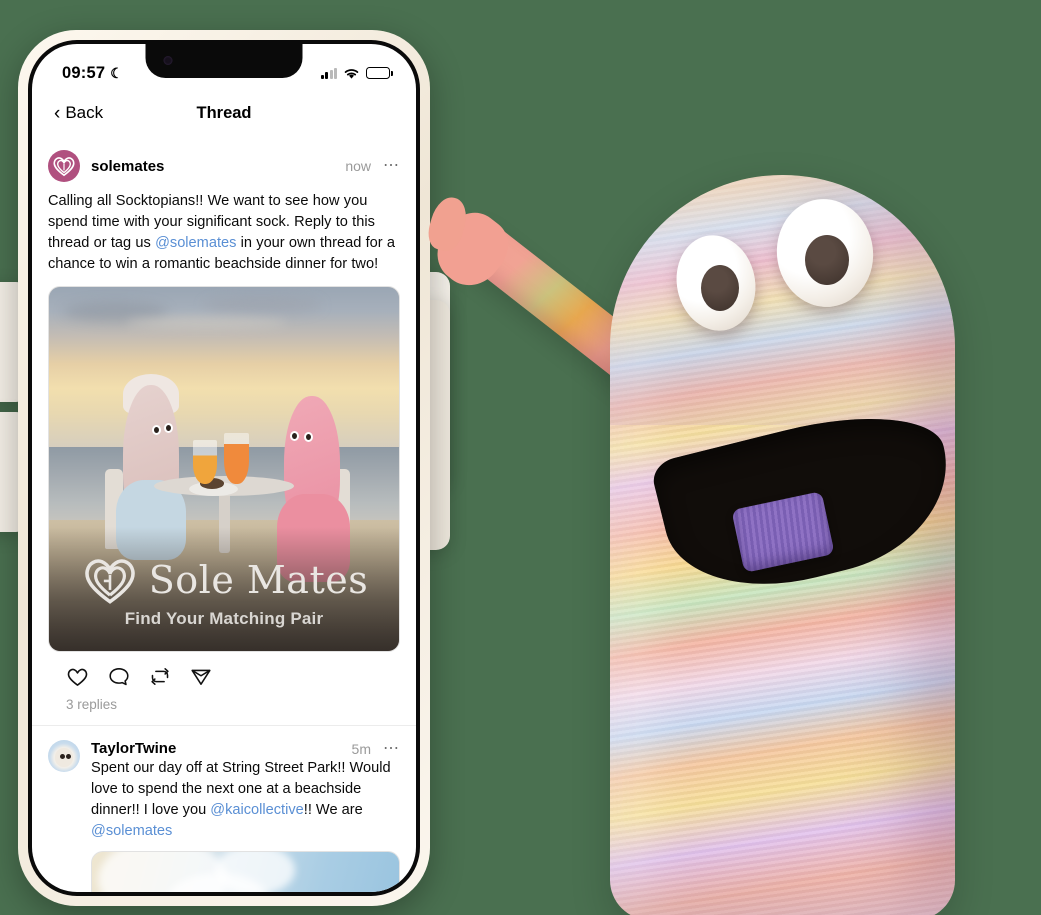  What do you see at coordinates (391, 165) in the screenshot?
I see `more-options-icon: ⋯` at bounding box center [391, 165].